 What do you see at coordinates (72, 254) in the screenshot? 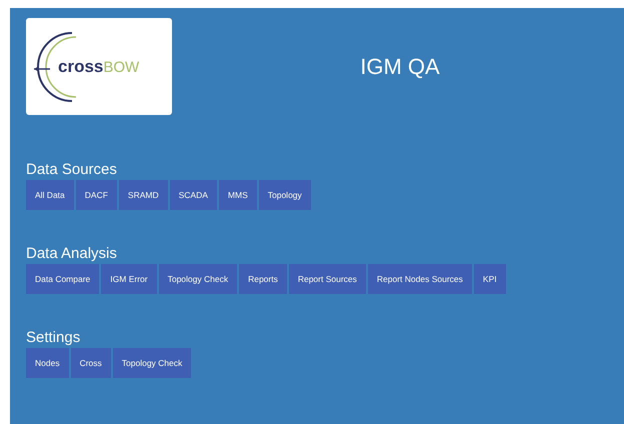
I see `section-heading: Data Analysis` at bounding box center [72, 254].